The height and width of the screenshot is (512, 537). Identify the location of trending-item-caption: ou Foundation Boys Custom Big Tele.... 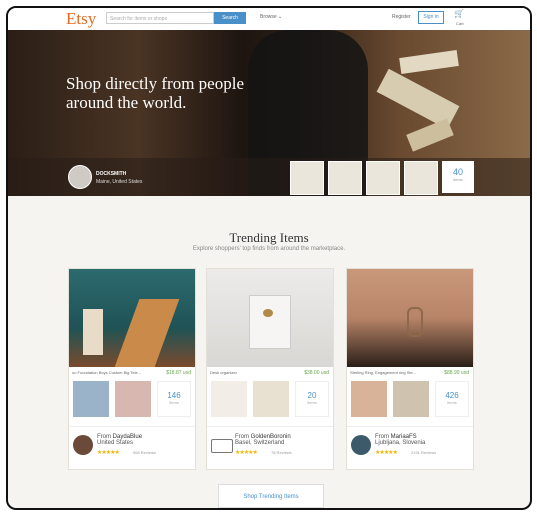
(115, 372).